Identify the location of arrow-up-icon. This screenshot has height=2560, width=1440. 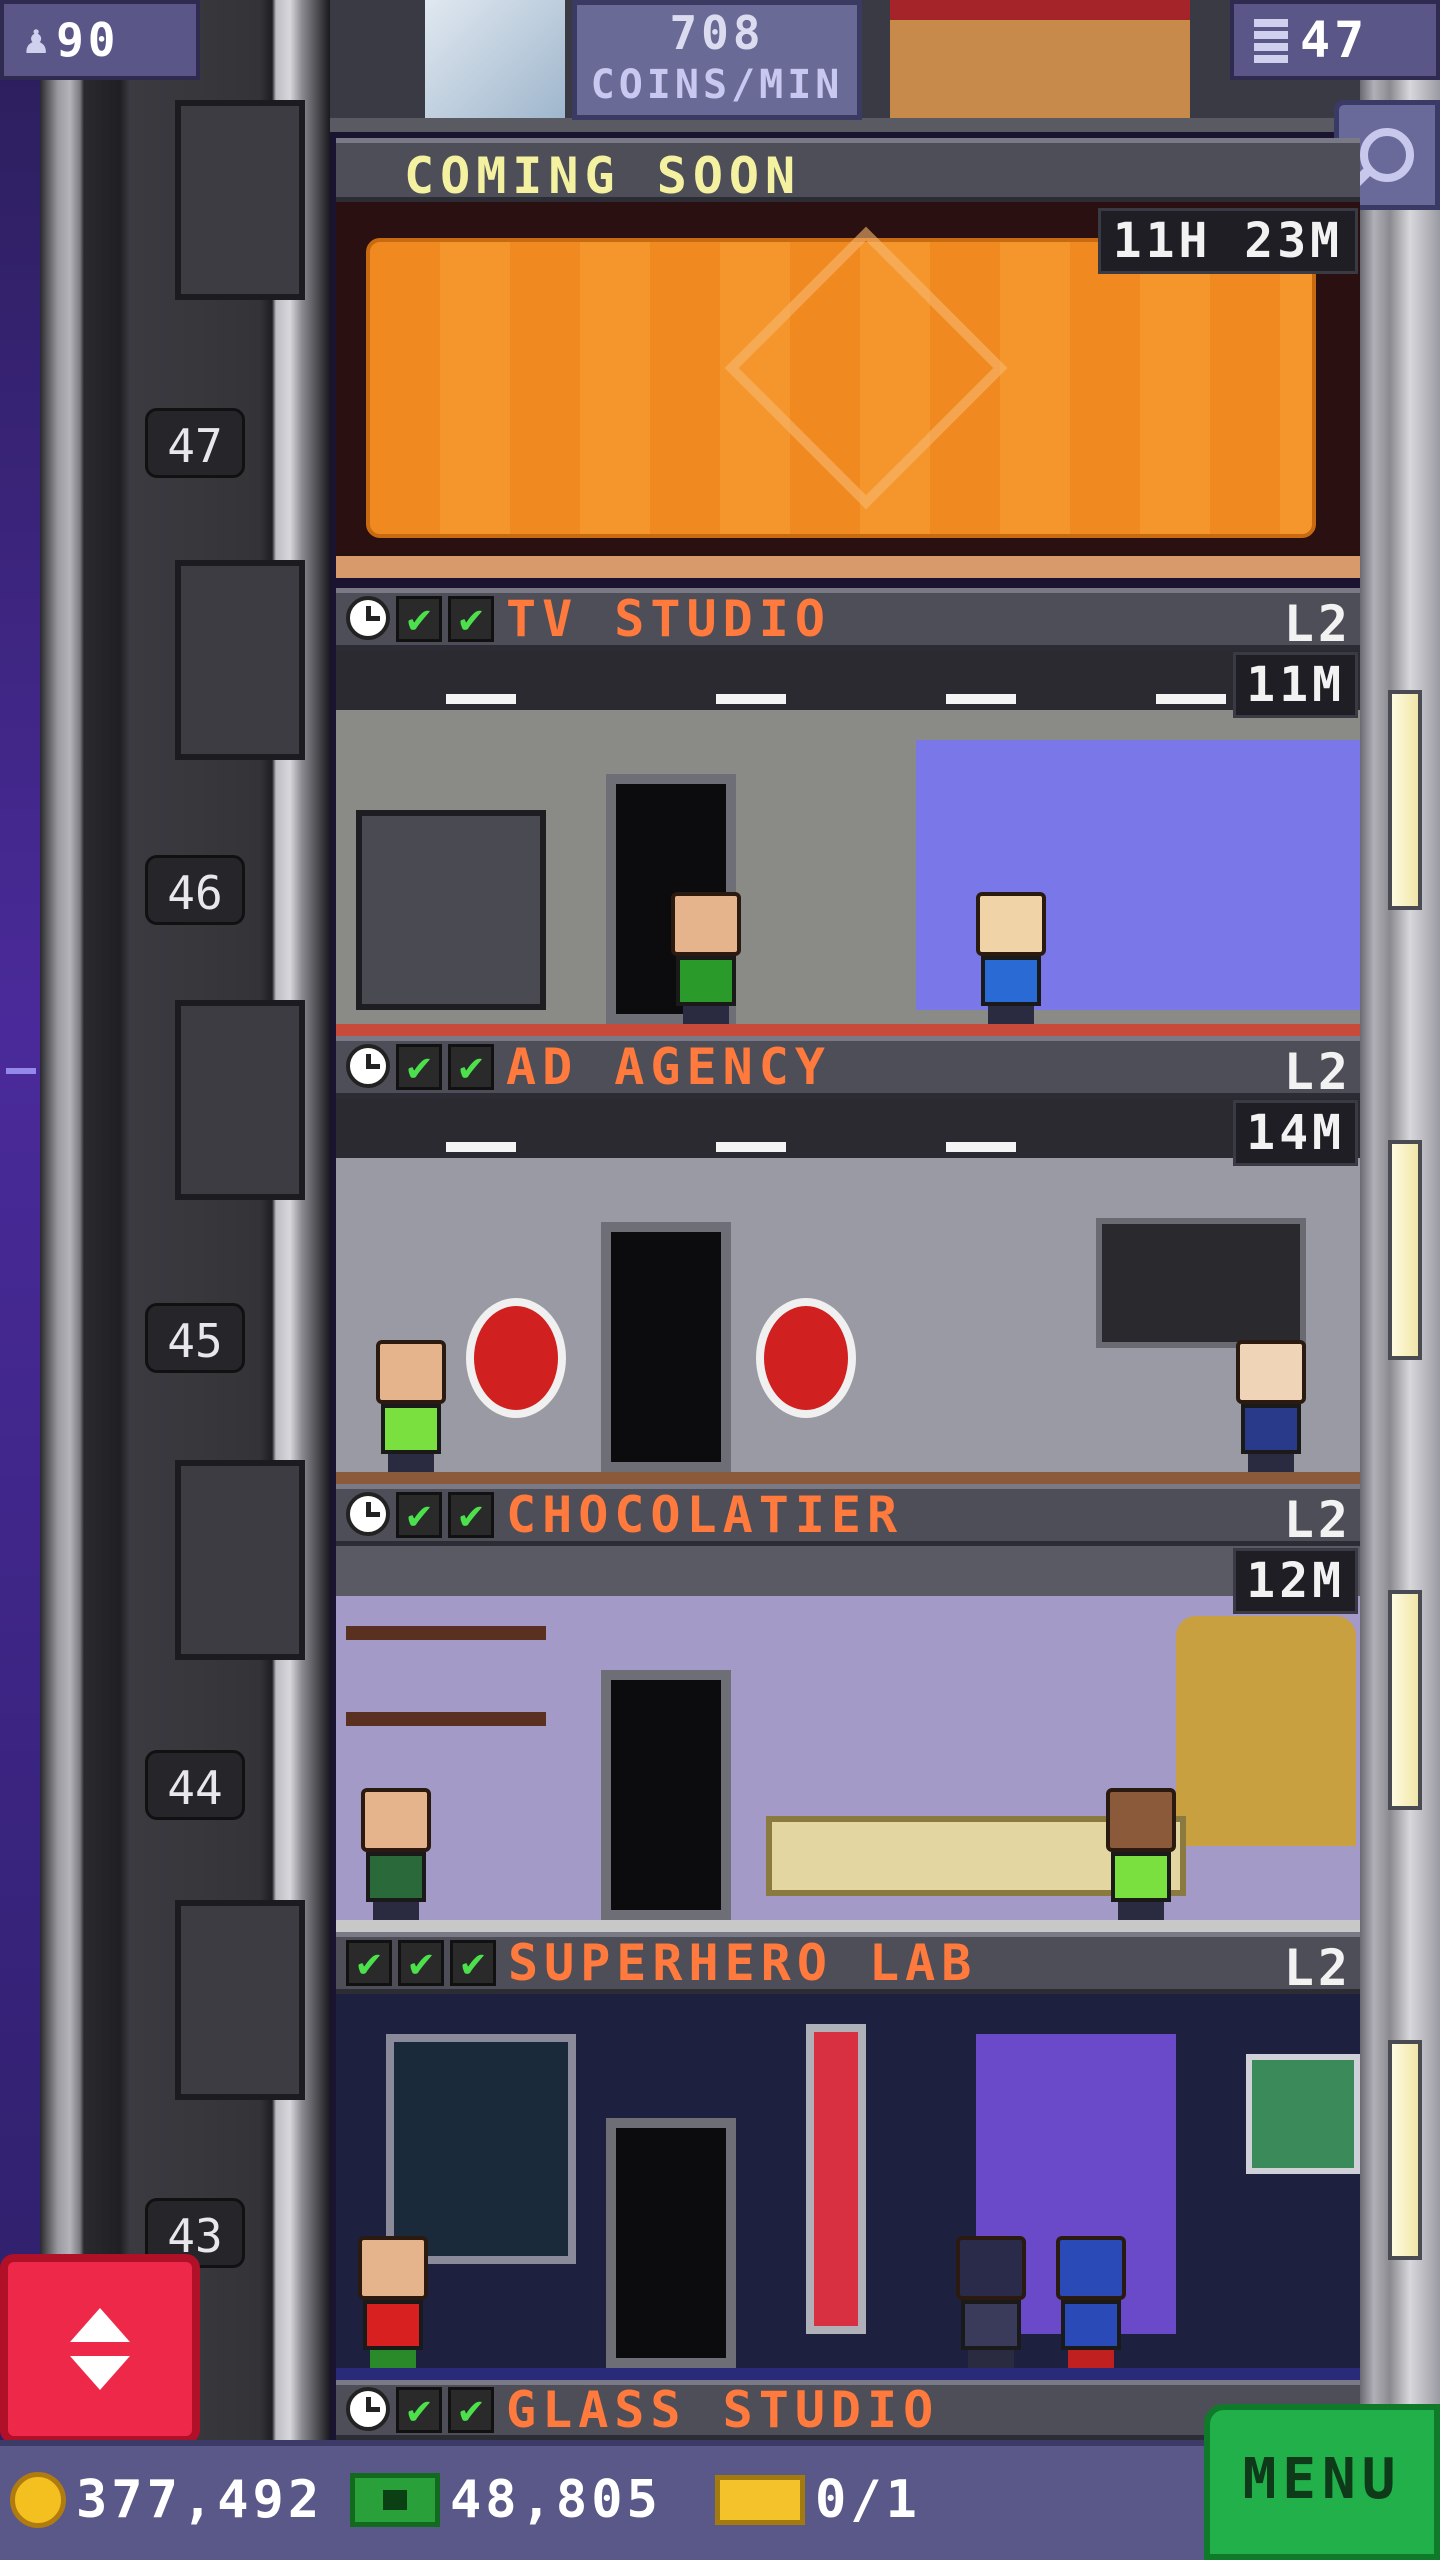
(100, 2325).